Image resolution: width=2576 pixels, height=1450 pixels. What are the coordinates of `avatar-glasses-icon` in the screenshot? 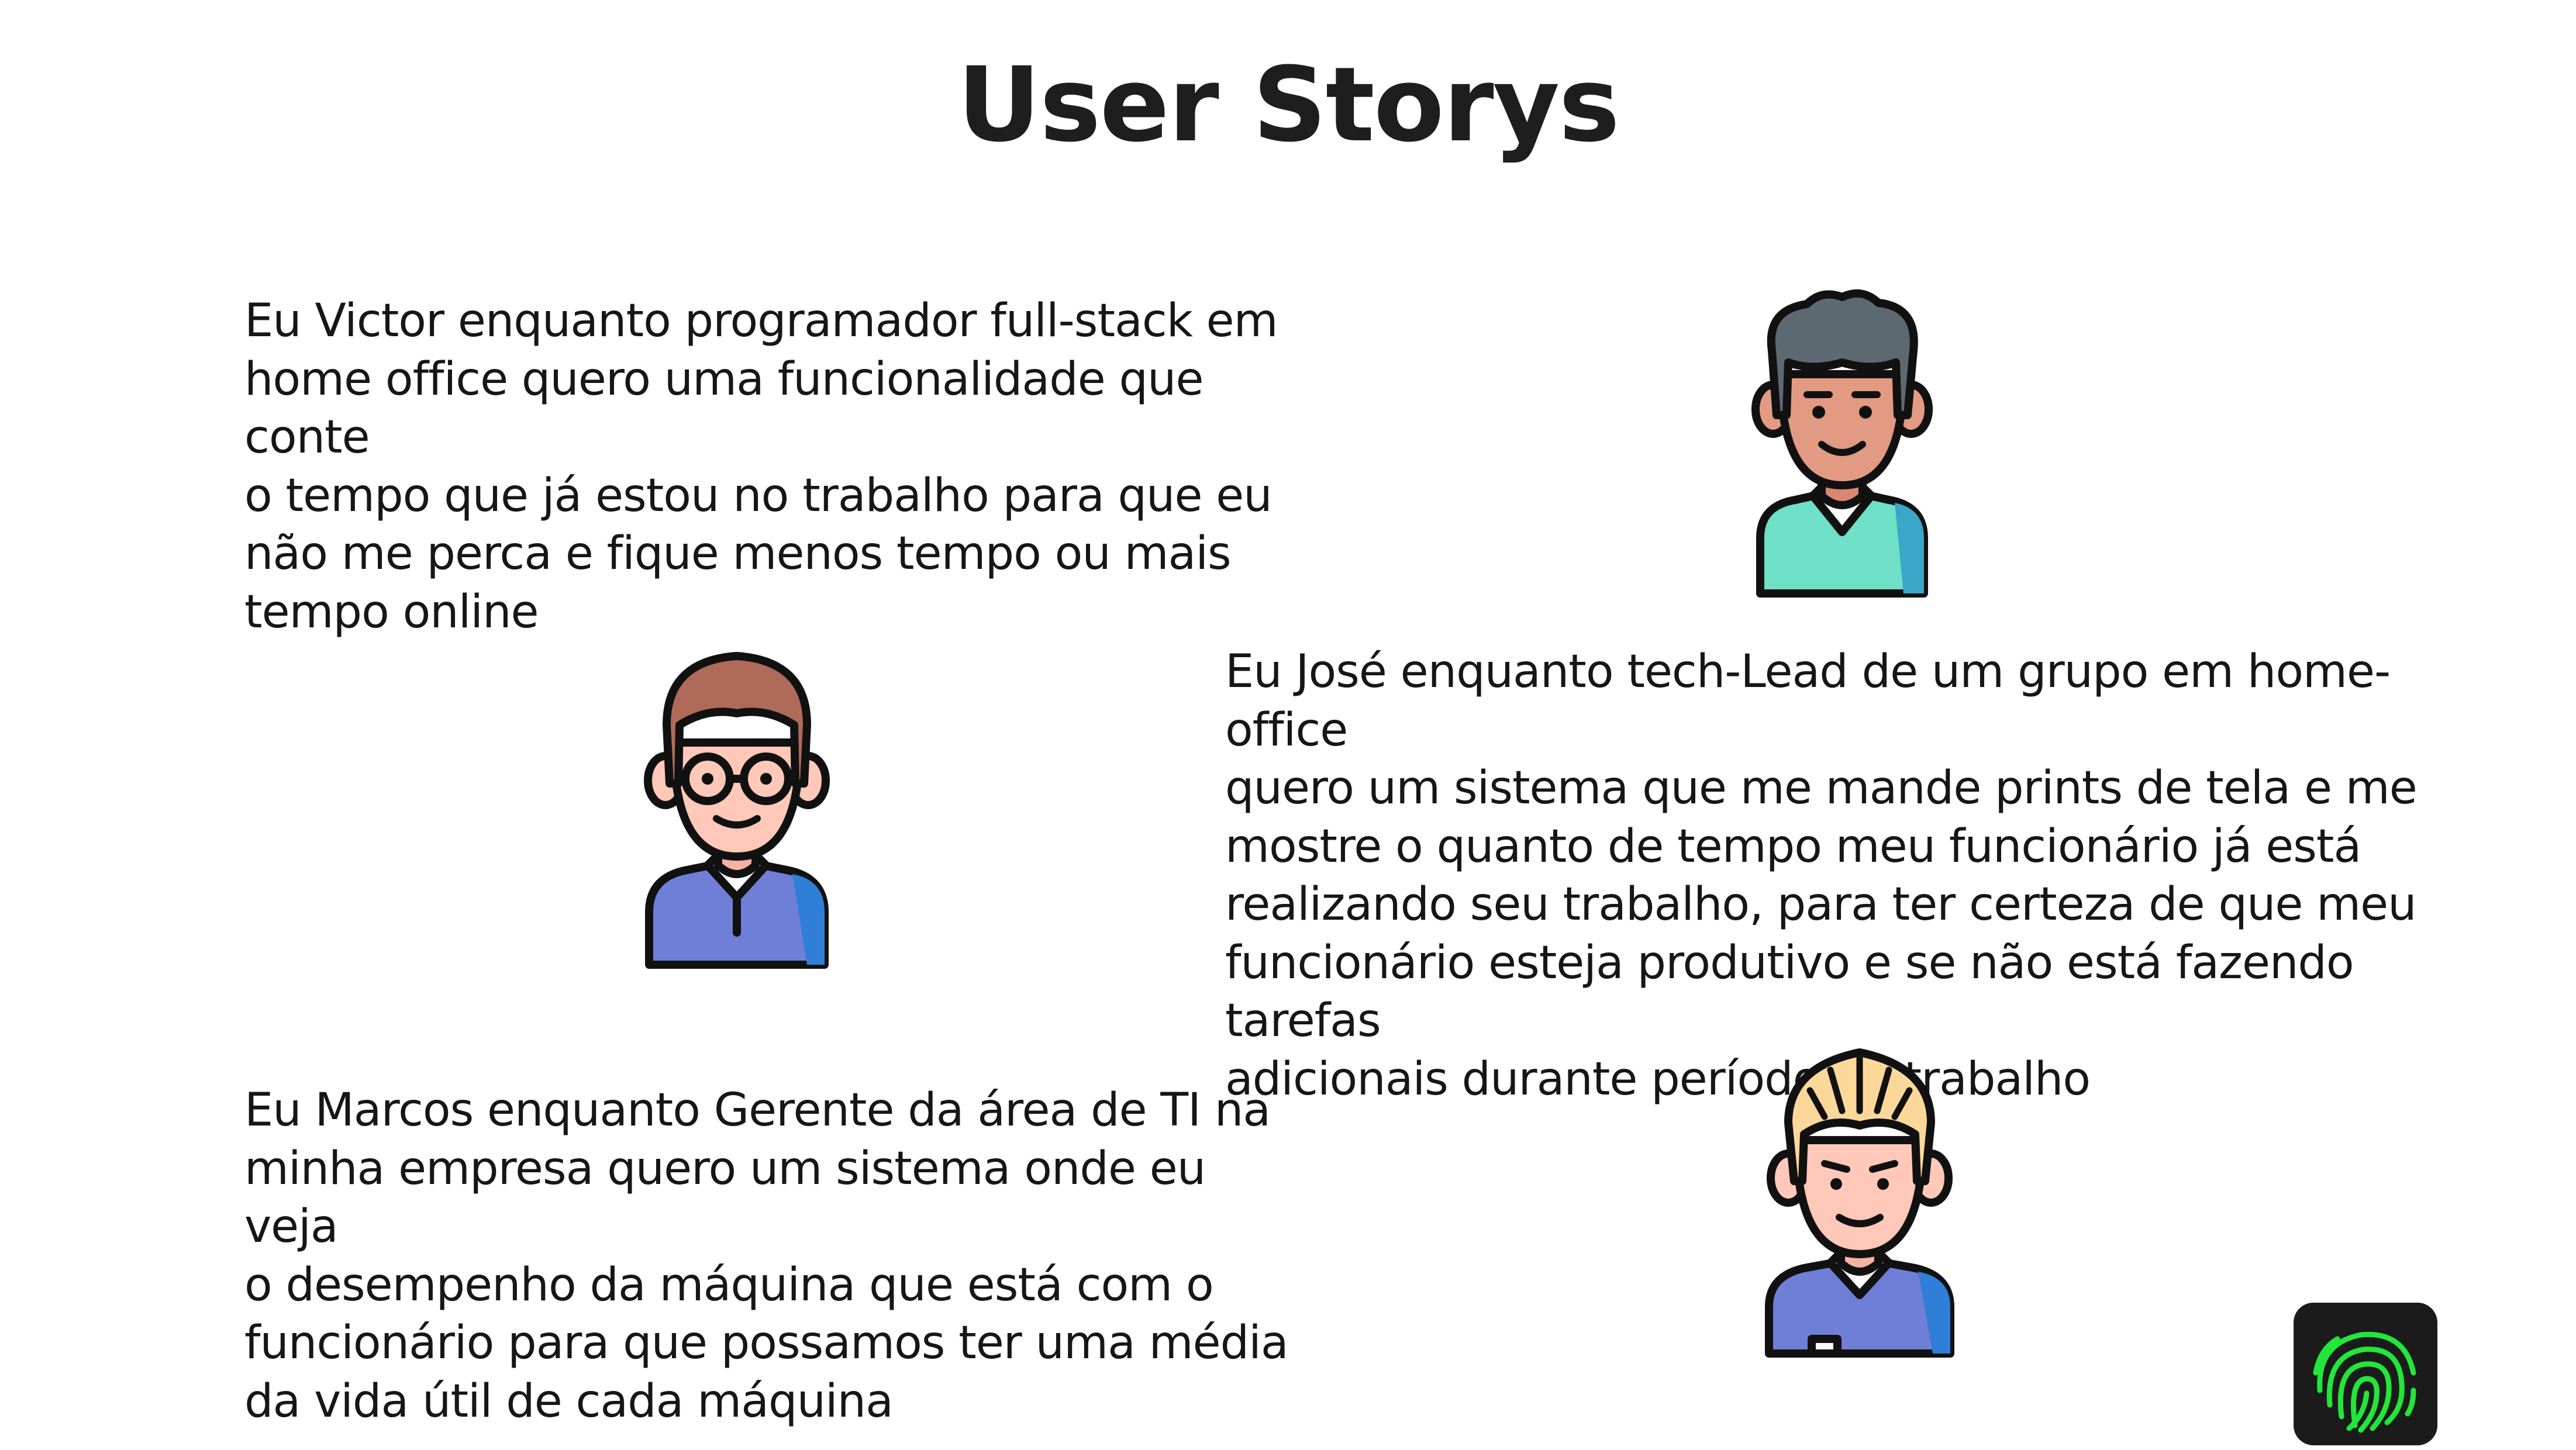 It's located at (737, 801).